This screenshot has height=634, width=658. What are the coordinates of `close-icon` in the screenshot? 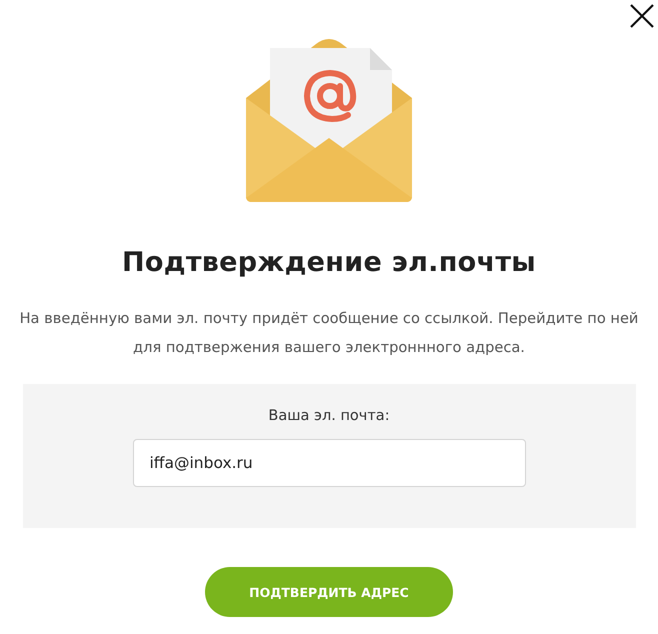 It's located at (642, 16).